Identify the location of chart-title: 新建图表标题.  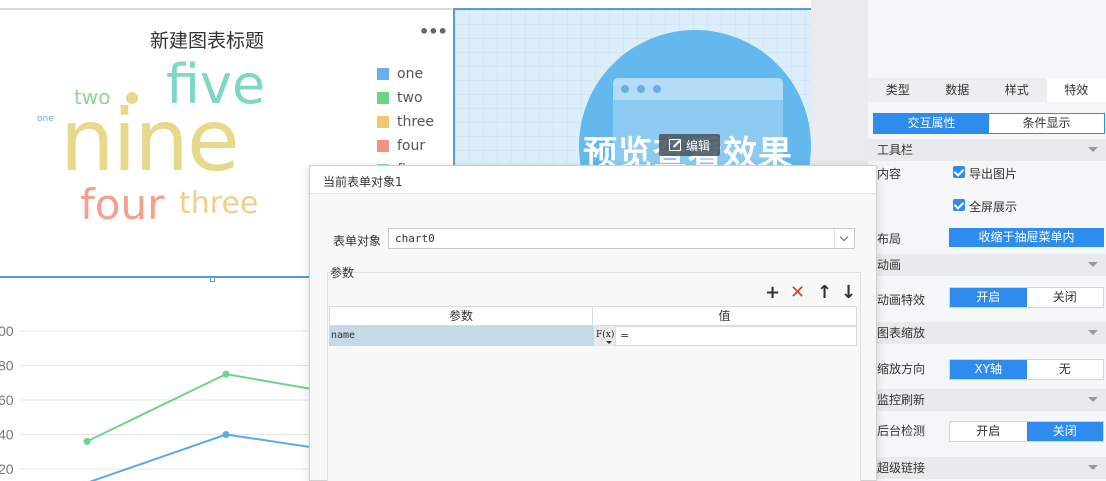
(207, 41).